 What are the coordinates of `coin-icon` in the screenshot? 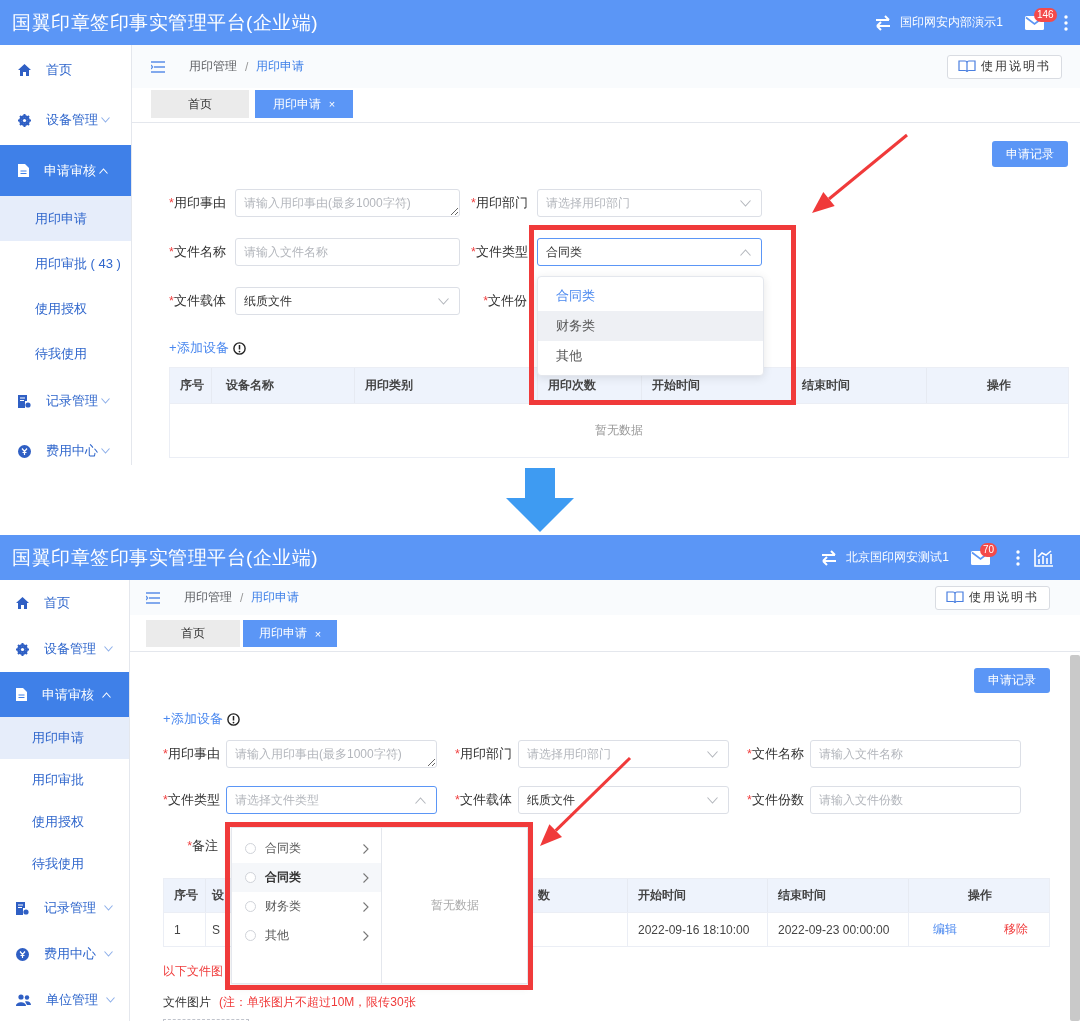 It's located at (22, 954).